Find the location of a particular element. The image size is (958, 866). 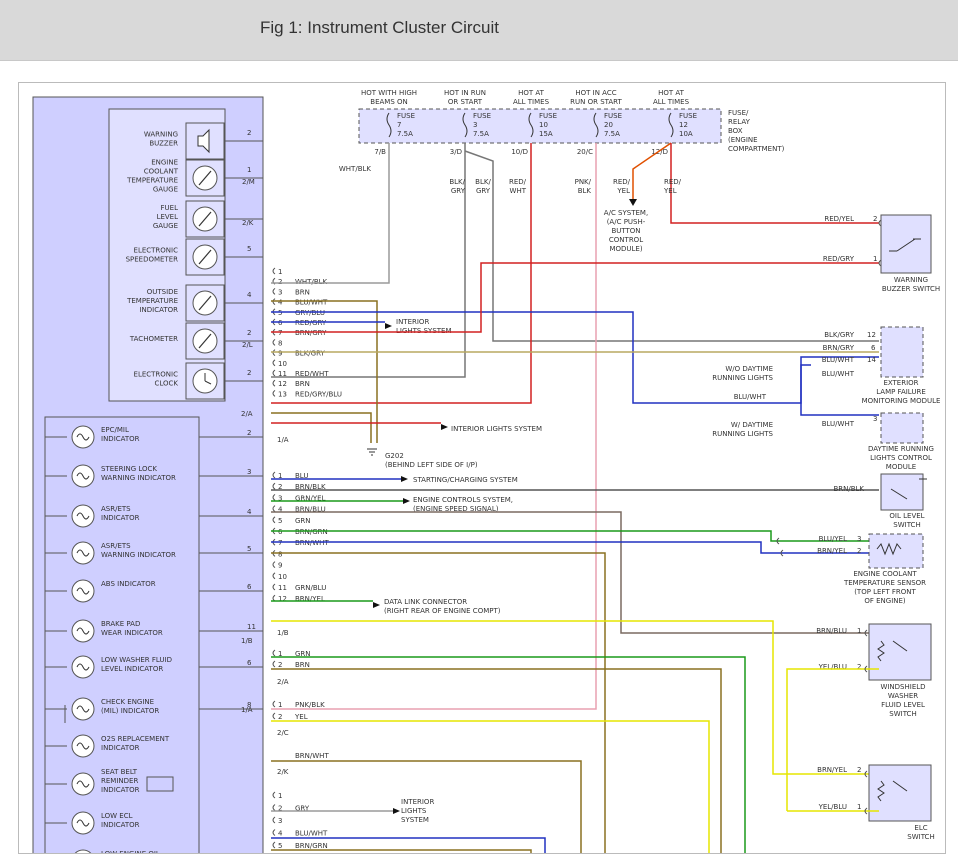

wire-color-label: WHT/BLK is located at coordinates (311, 282).